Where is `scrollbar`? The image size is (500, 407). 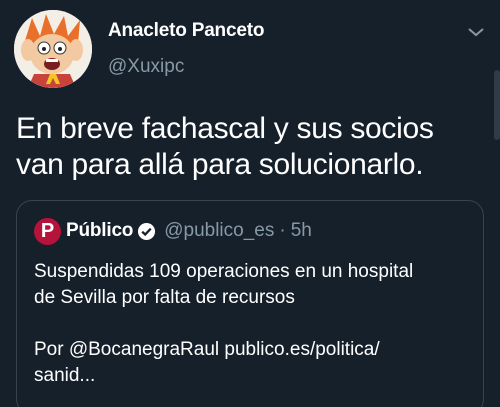
scrollbar is located at coordinates (497, 105).